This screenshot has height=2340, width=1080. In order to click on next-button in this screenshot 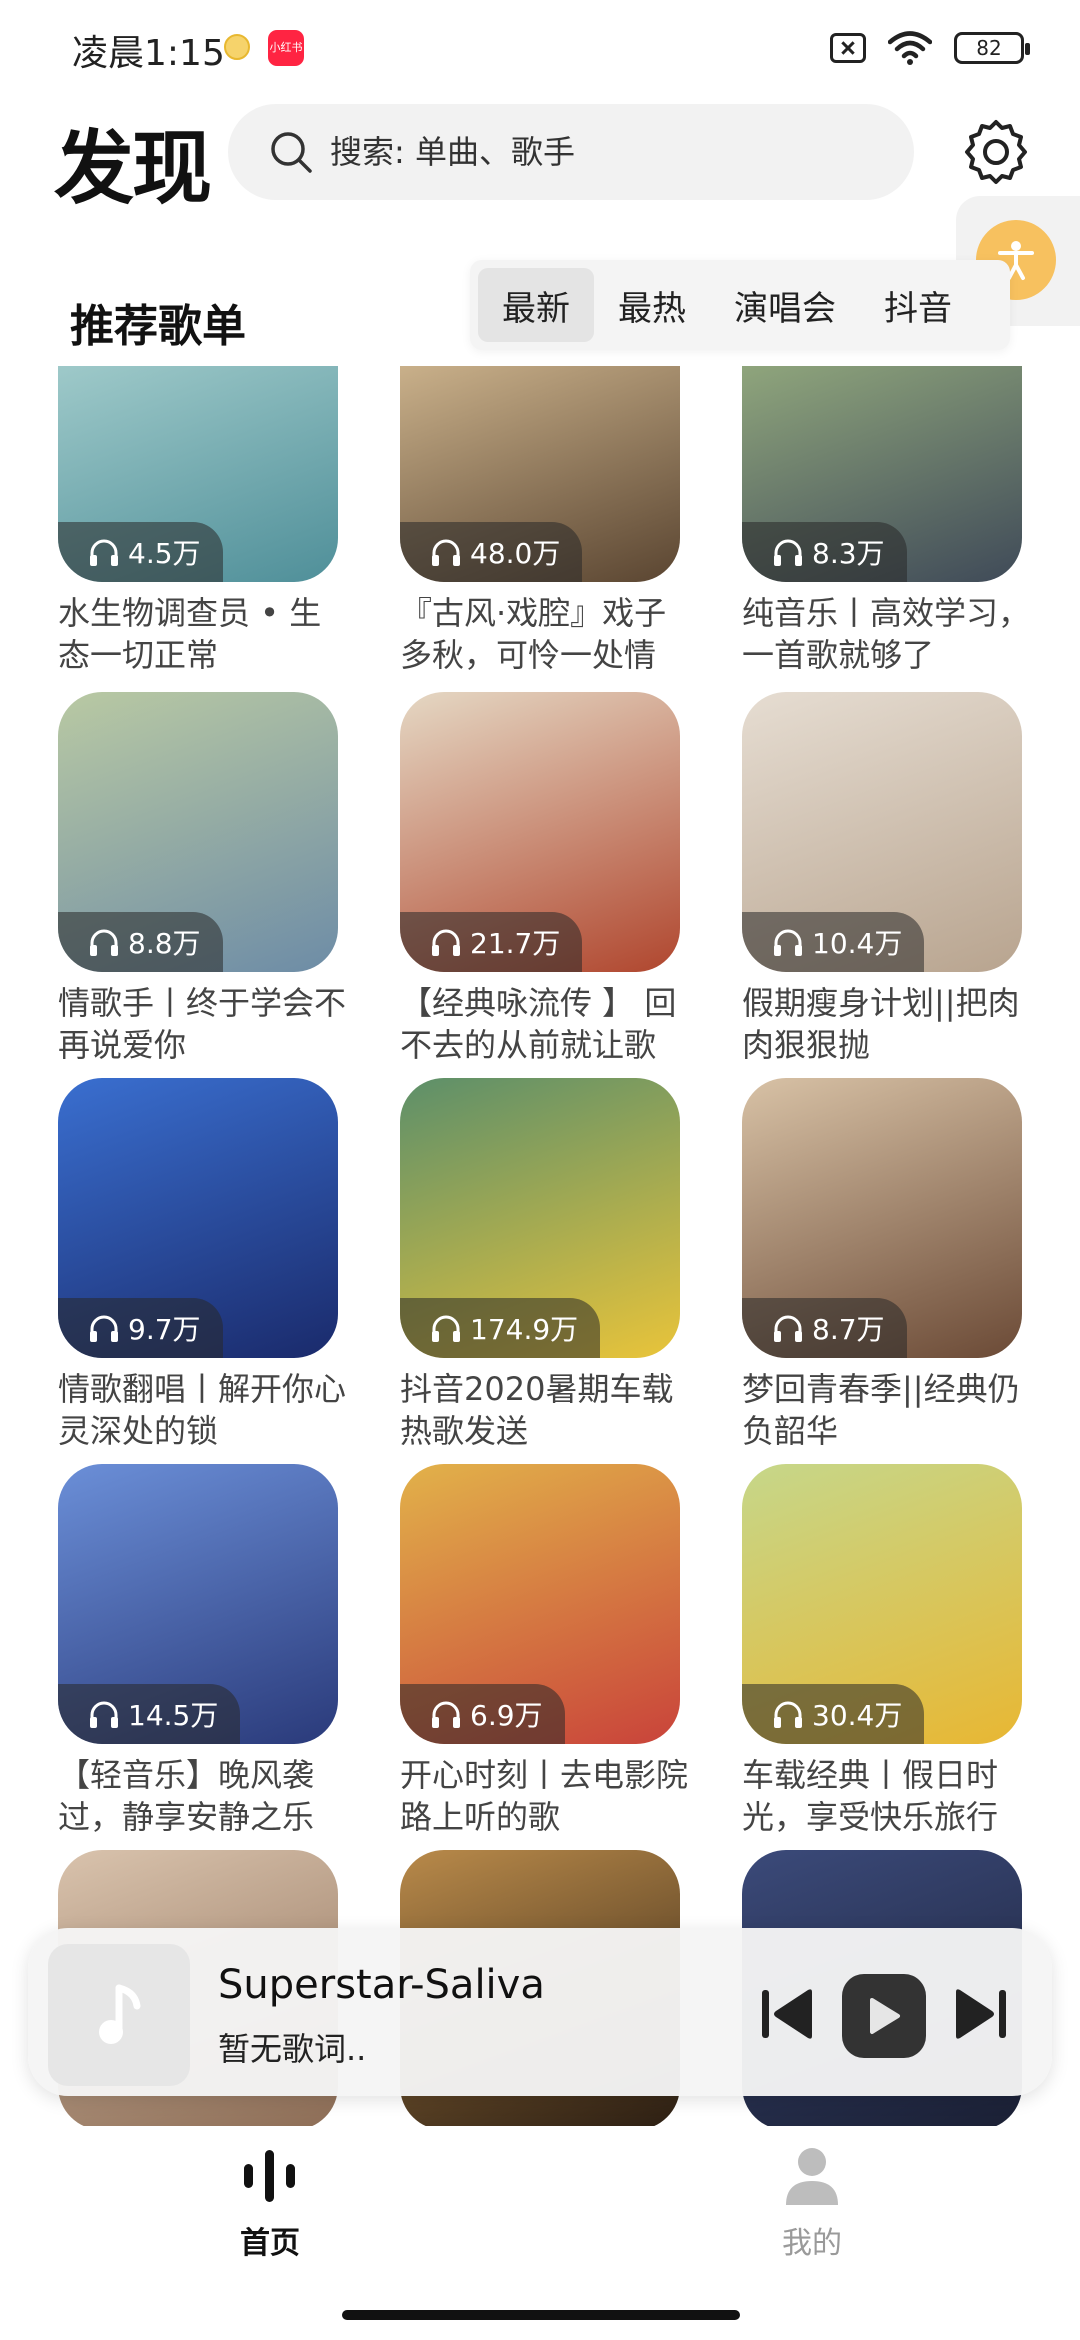, I will do `click(980, 2014)`.